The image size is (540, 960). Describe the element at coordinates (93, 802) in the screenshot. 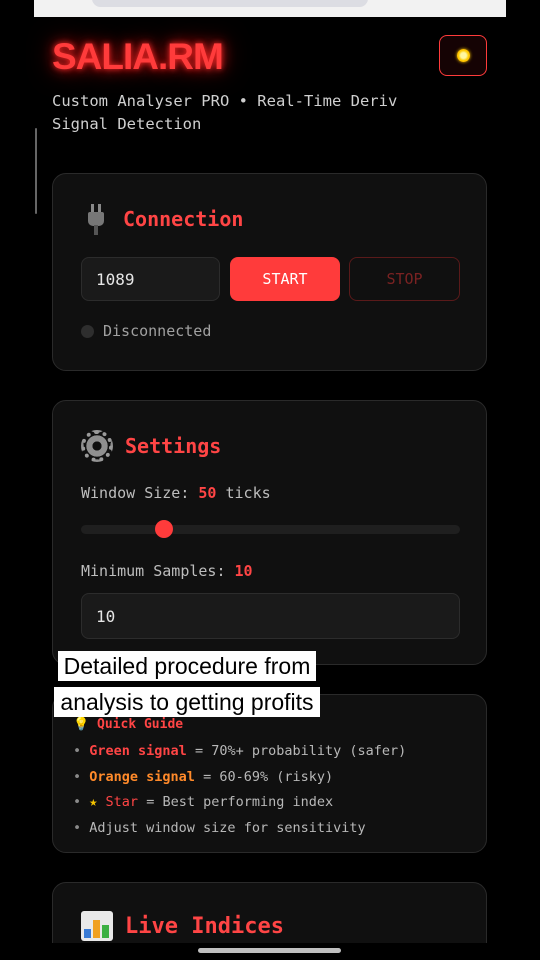

I see `star-icon: ★` at that location.